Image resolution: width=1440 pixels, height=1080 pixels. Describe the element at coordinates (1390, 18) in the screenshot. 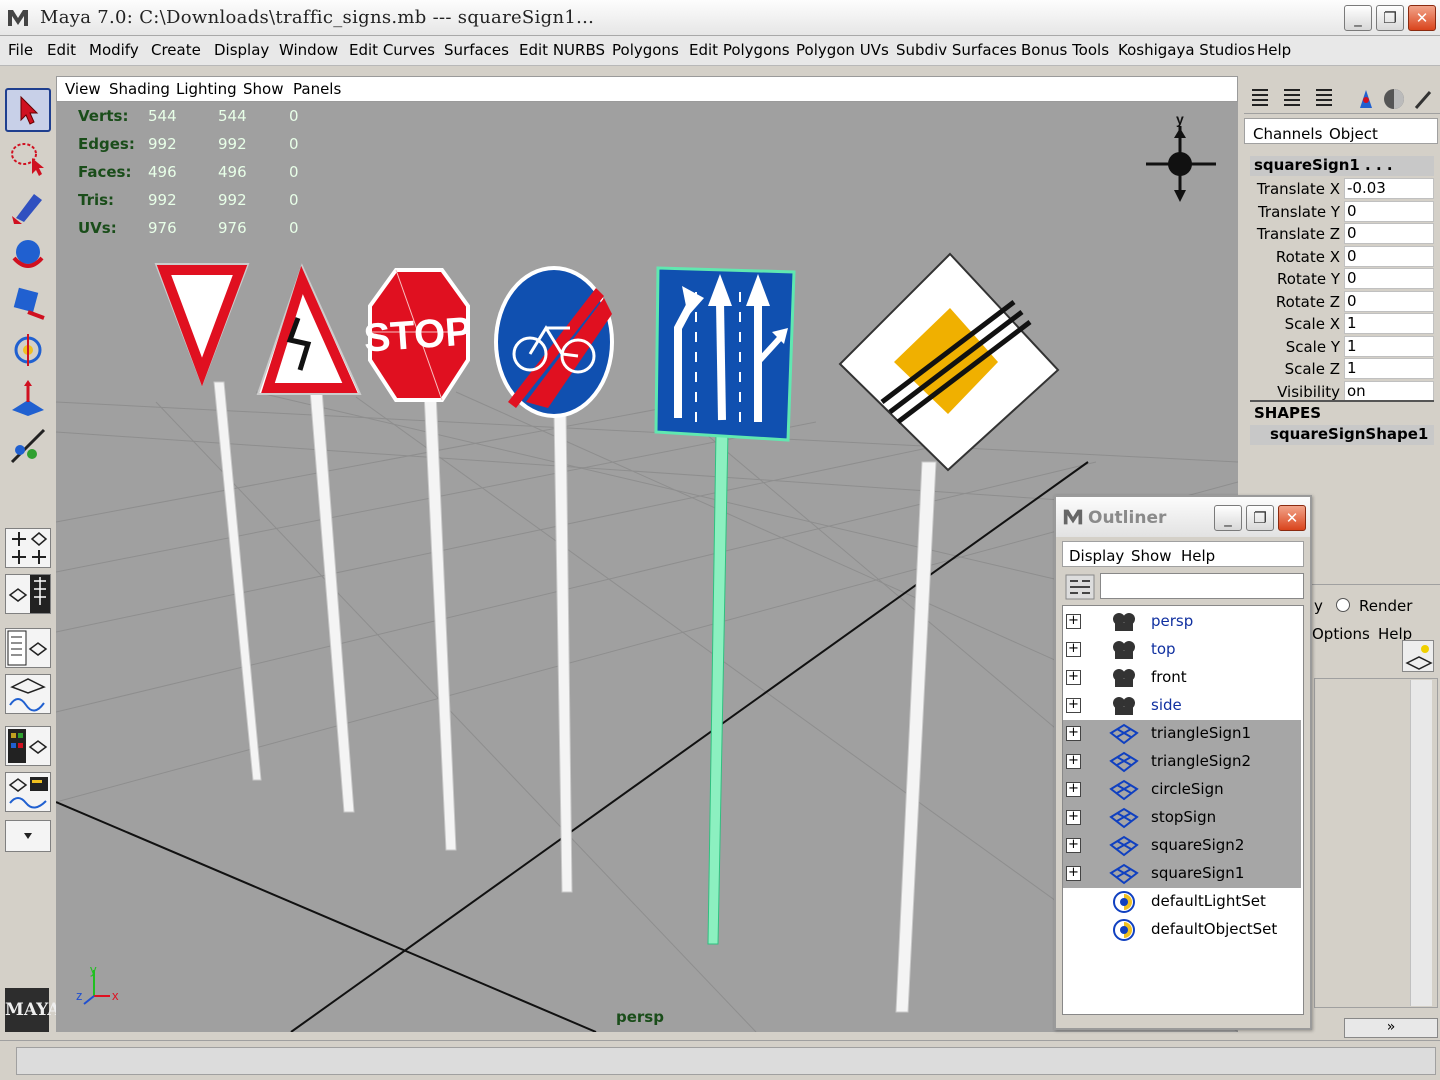

I see `maximize-button: ❐` at that location.